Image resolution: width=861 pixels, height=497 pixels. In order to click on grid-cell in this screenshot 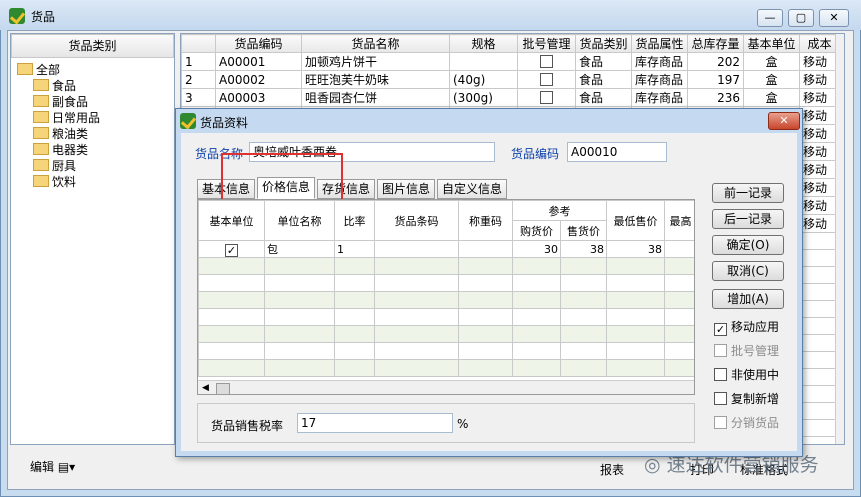, I will do `click(483, 61)`.